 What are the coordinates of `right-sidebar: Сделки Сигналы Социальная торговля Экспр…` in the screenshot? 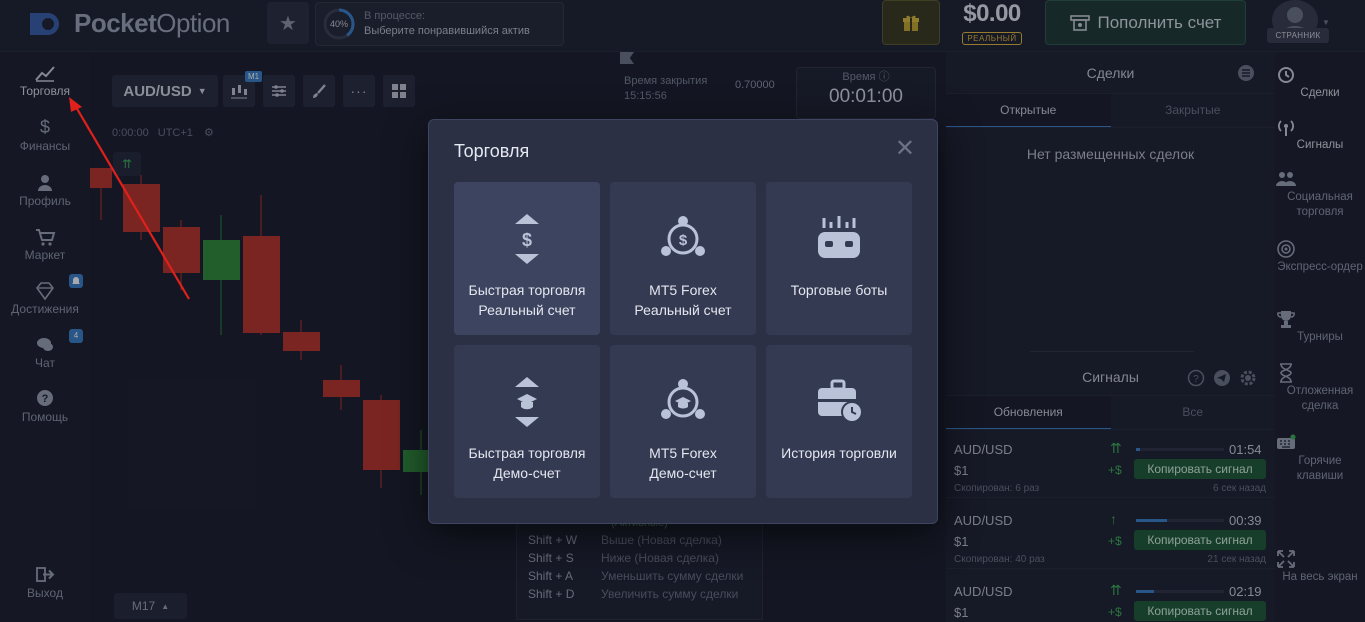 It's located at (1320, 337).